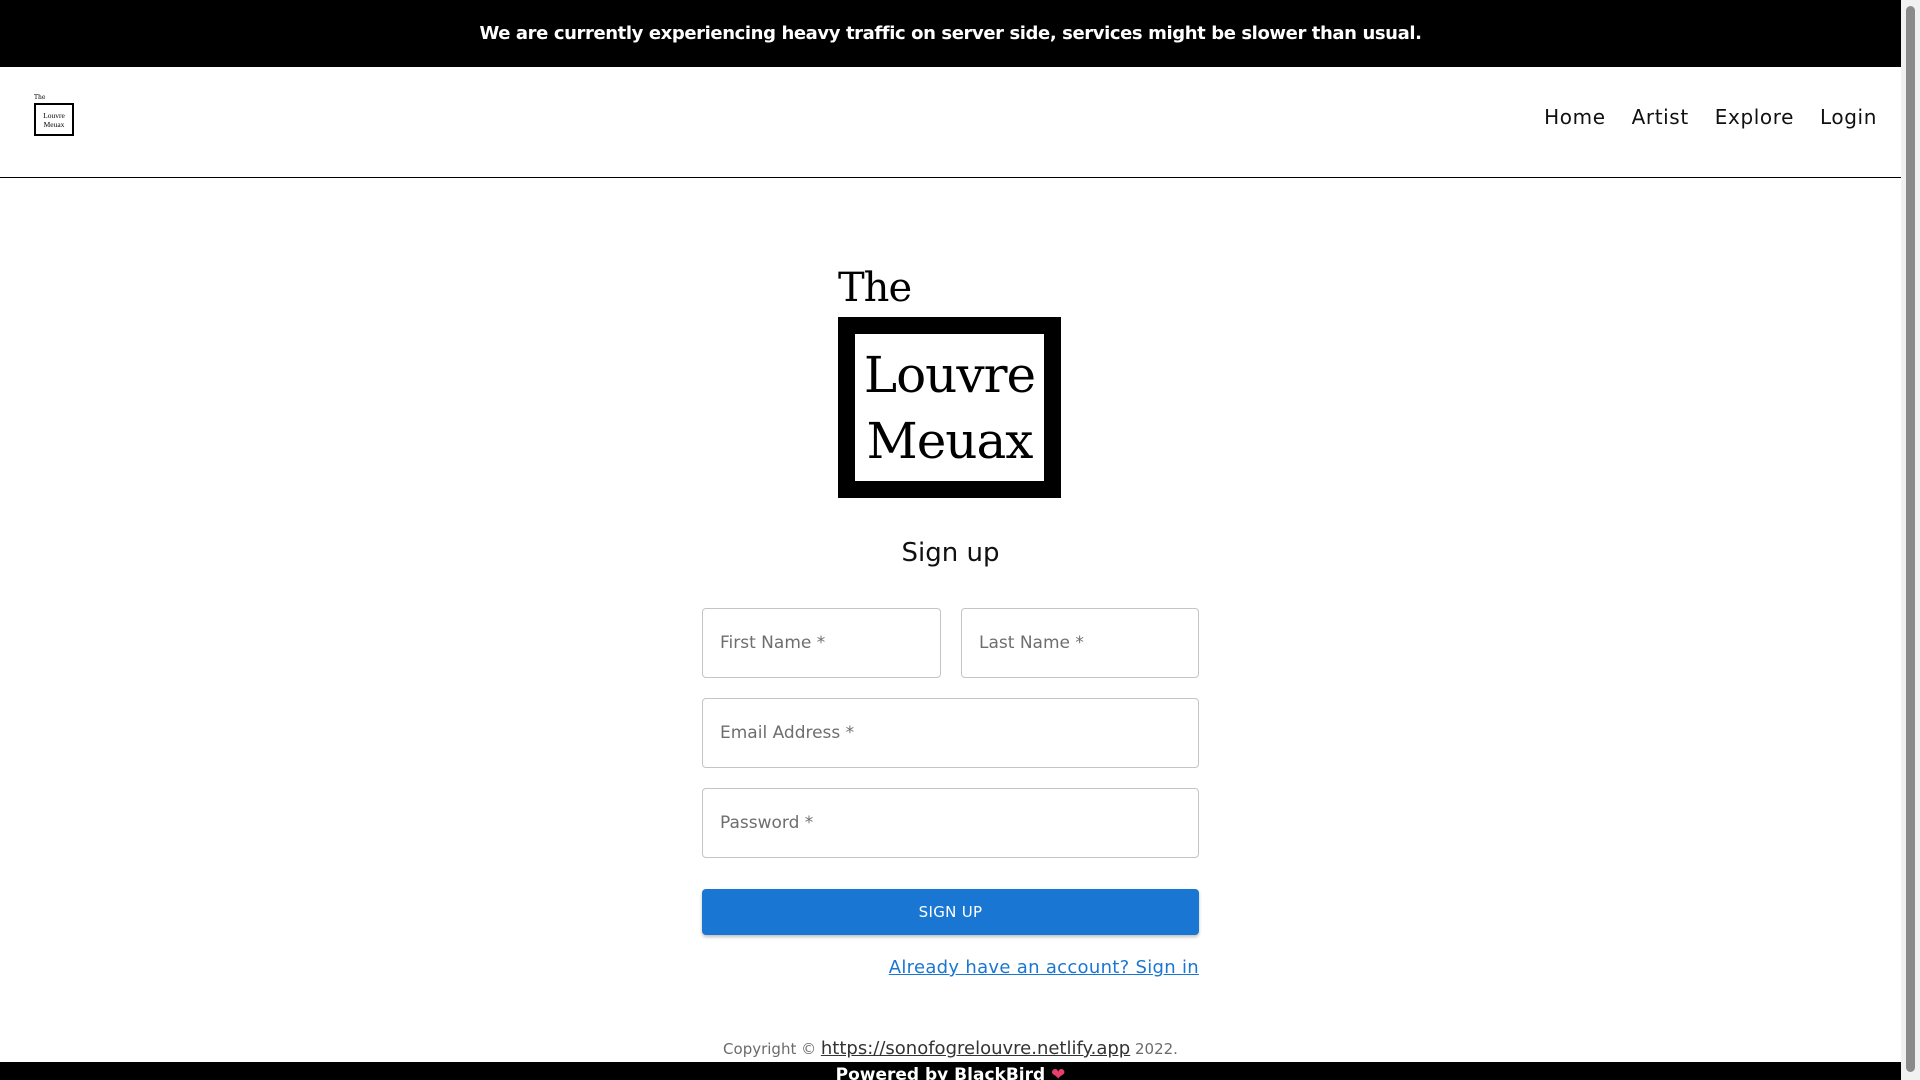  I want to click on header-logo-the: The, so click(40, 97).